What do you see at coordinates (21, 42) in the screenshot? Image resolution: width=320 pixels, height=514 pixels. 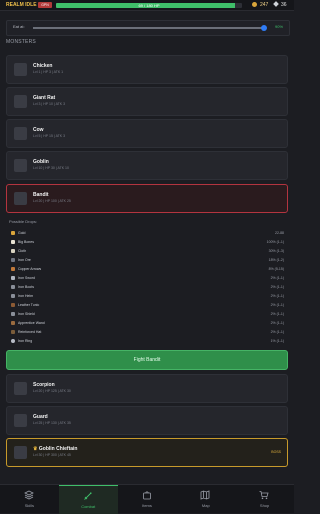 I see `monsters-heading: MONSTERS` at bounding box center [21, 42].